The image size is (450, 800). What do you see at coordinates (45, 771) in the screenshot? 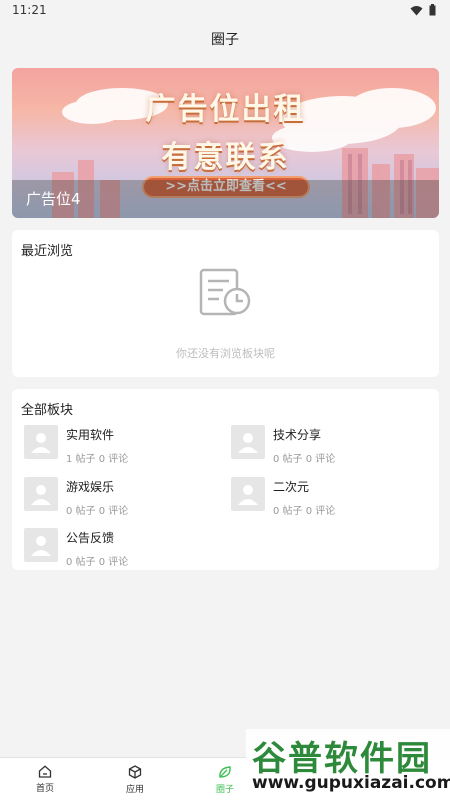
I see `home-icon` at bounding box center [45, 771].